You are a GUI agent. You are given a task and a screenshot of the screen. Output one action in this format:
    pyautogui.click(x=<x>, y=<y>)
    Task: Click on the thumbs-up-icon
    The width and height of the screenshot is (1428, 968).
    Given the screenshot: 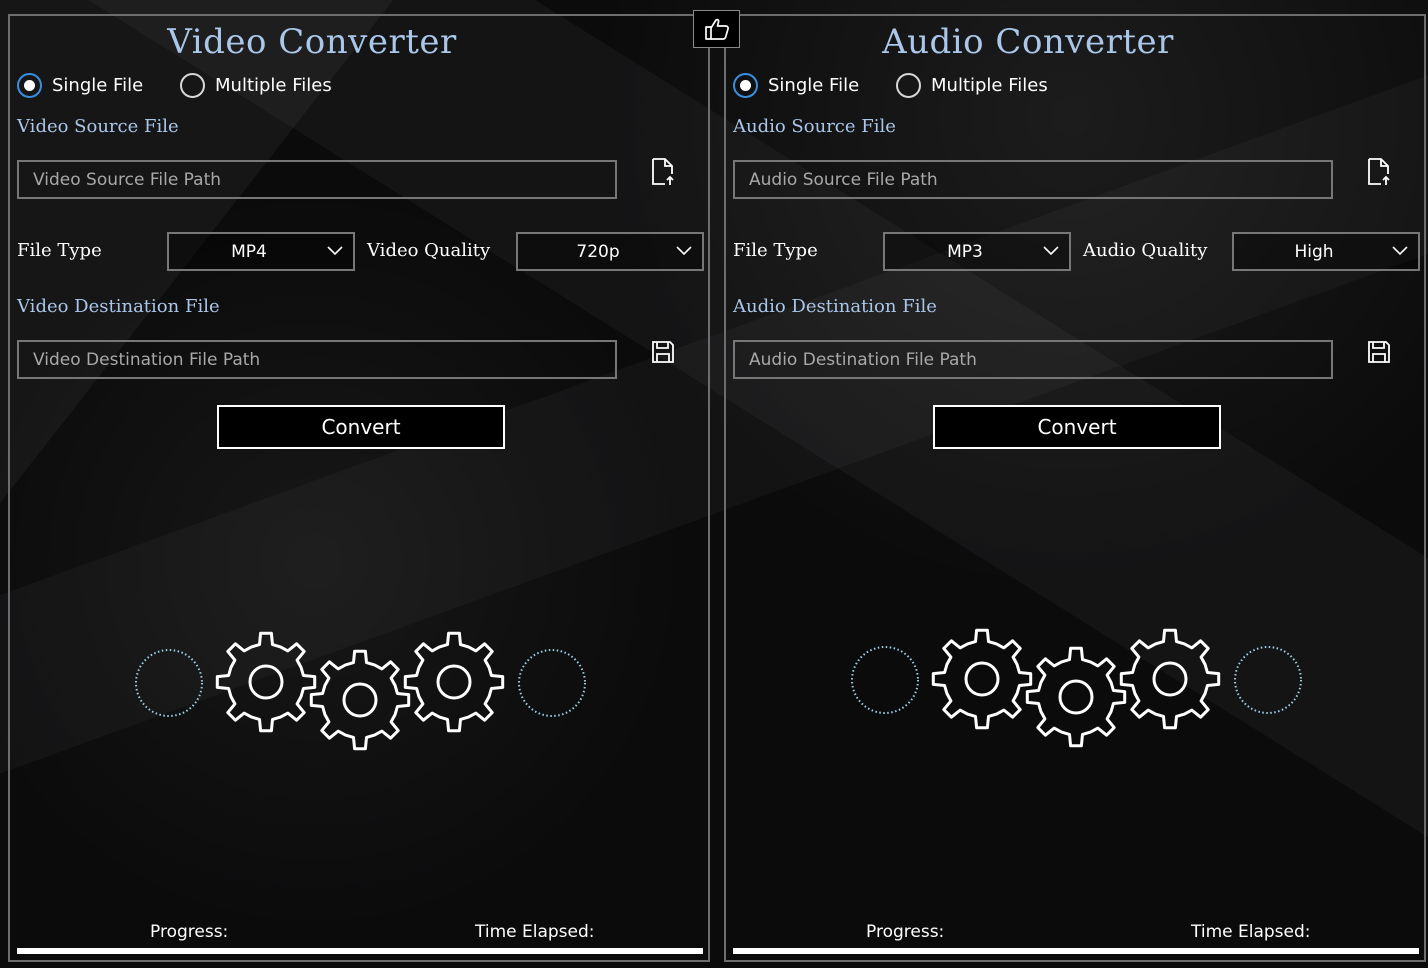 What is the action you would take?
    pyautogui.click(x=716, y=29)
    